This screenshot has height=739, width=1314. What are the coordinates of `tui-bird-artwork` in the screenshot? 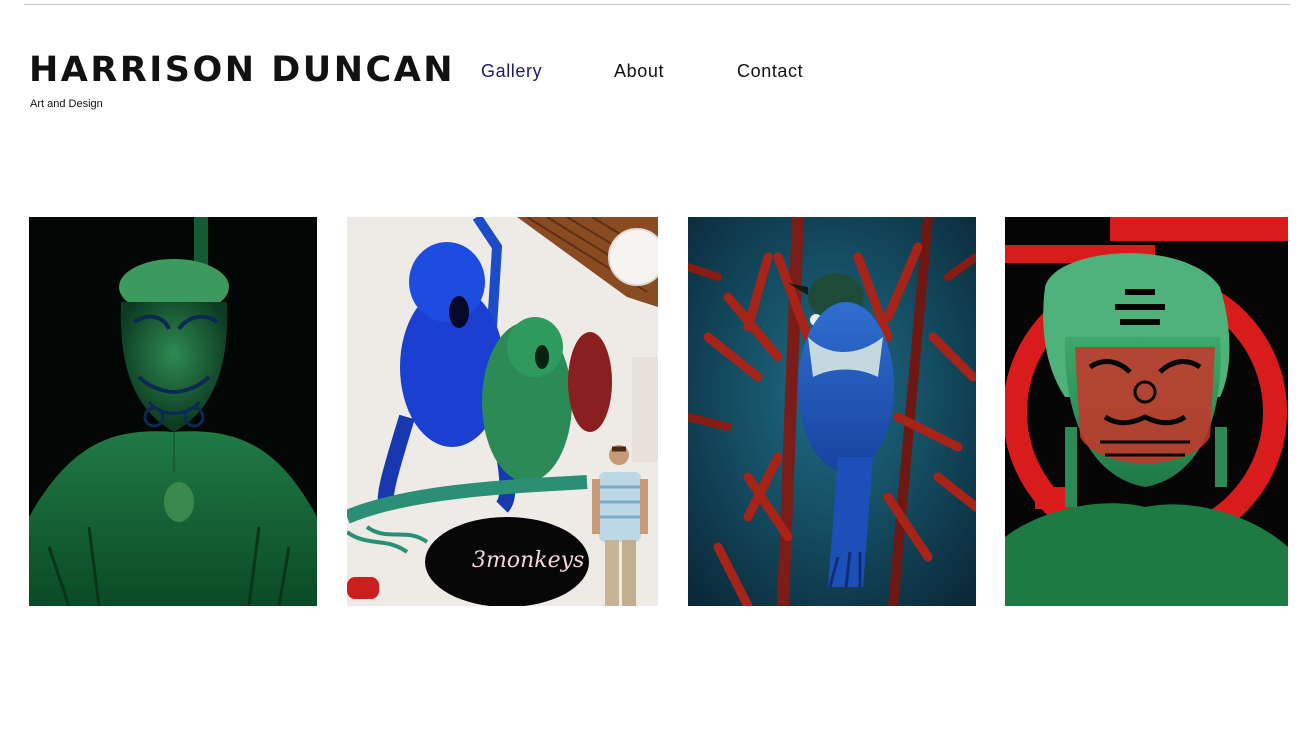 It's located at (832, 411).